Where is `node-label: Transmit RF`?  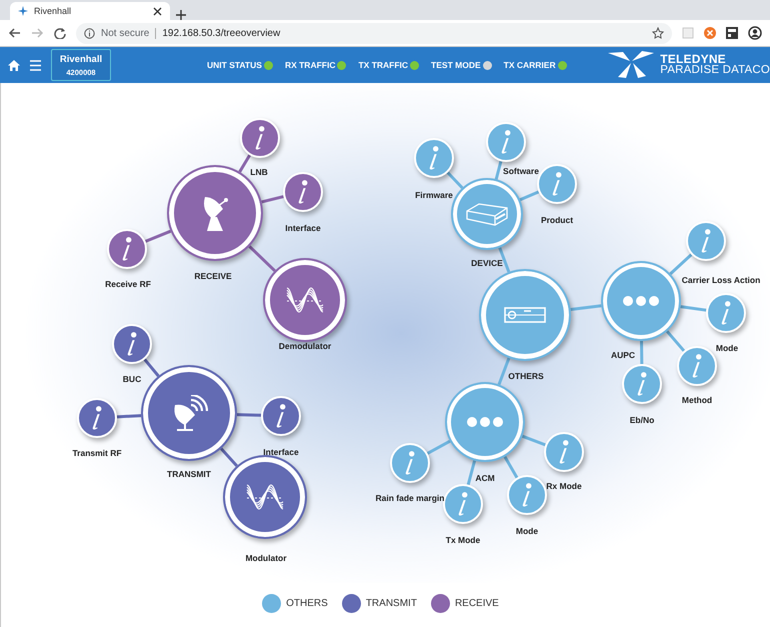 node-label: Transmit RF is located at coordinates (97, 453).